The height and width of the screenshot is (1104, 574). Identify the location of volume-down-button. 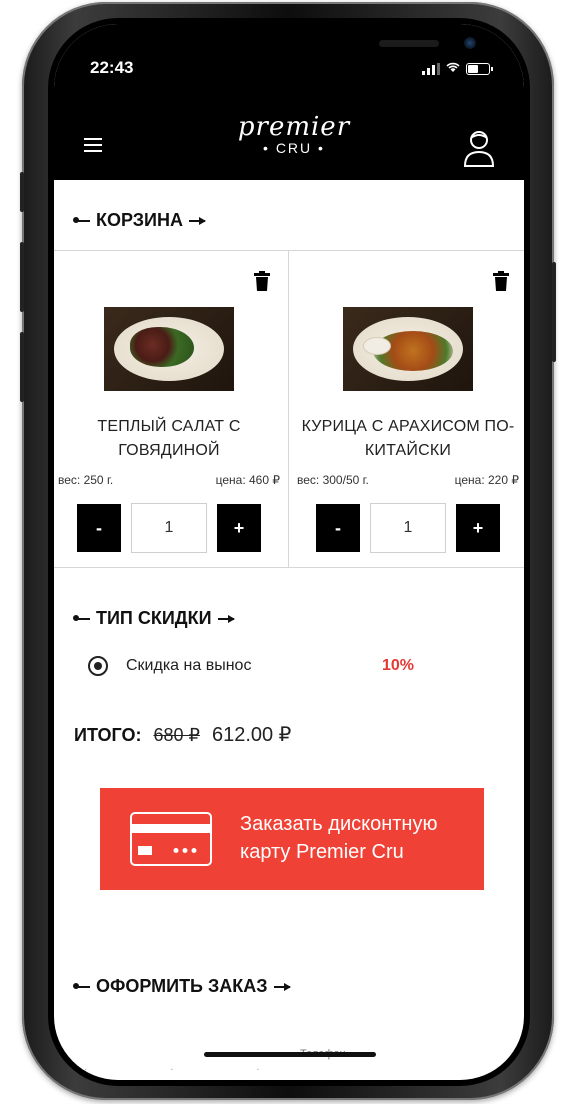
(22, 367).